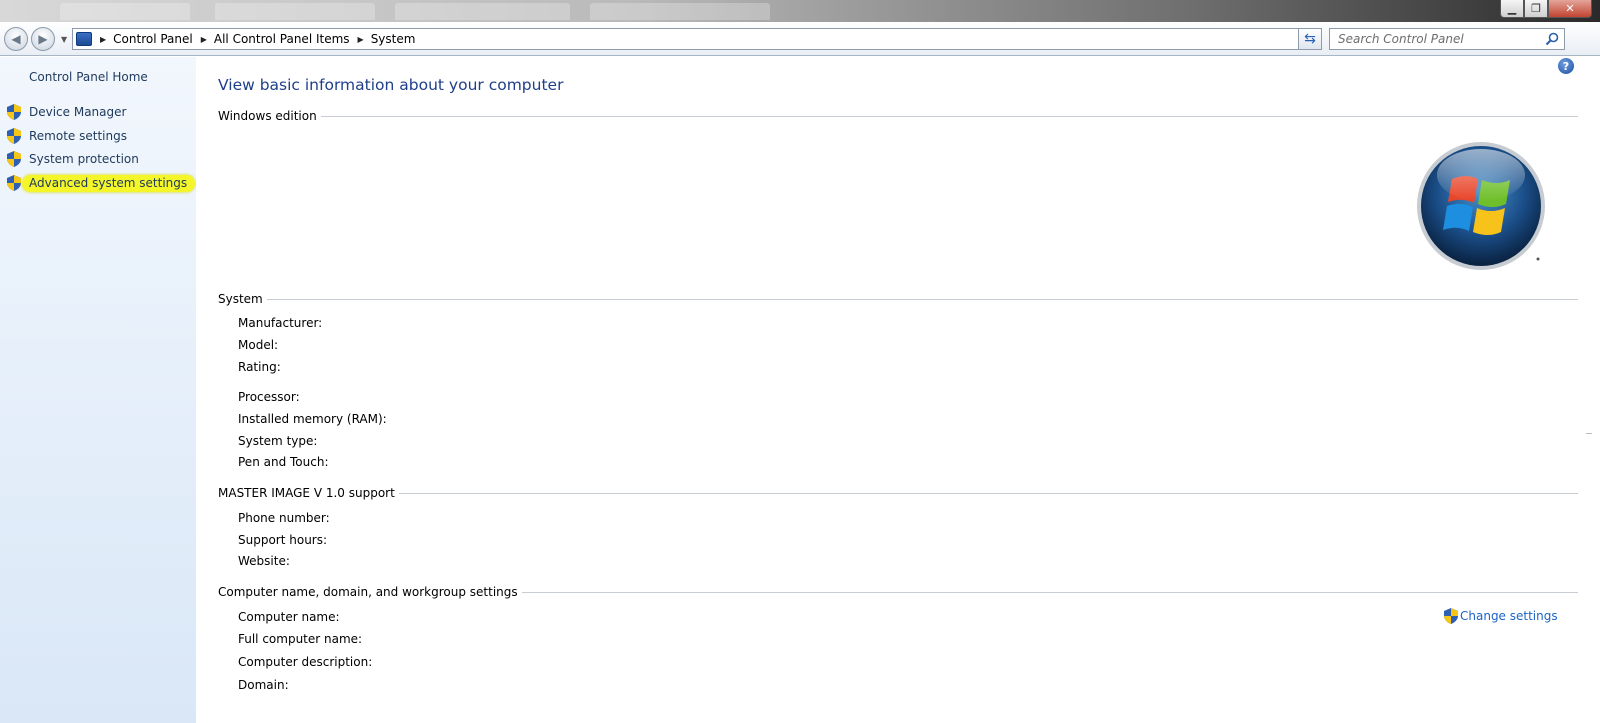 The height and width of the screenshot is (723, 1600). I want to click on field-system-type: System type:, so click(278, 441).